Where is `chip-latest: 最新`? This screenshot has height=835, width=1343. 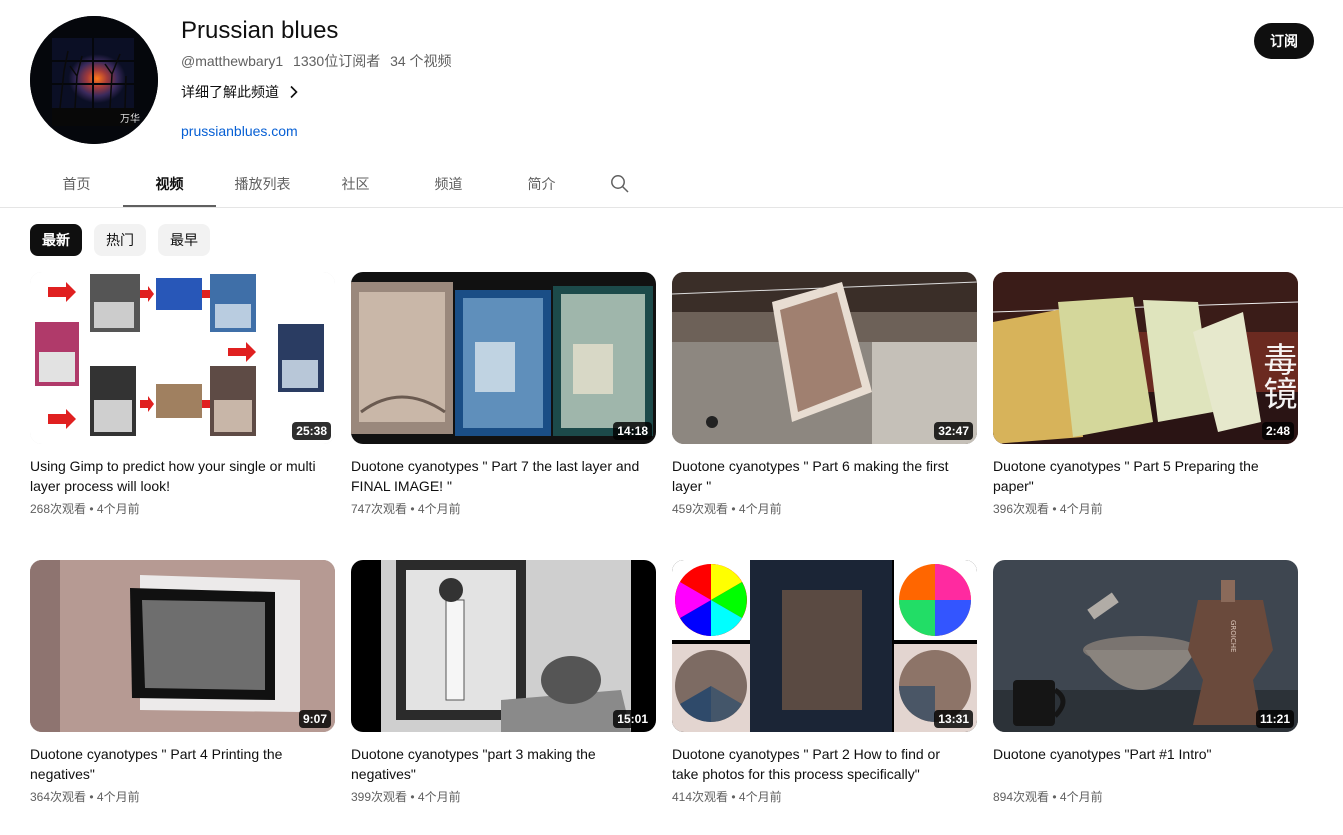
chip-latest: 最新 is located at coordinates (56, 240).